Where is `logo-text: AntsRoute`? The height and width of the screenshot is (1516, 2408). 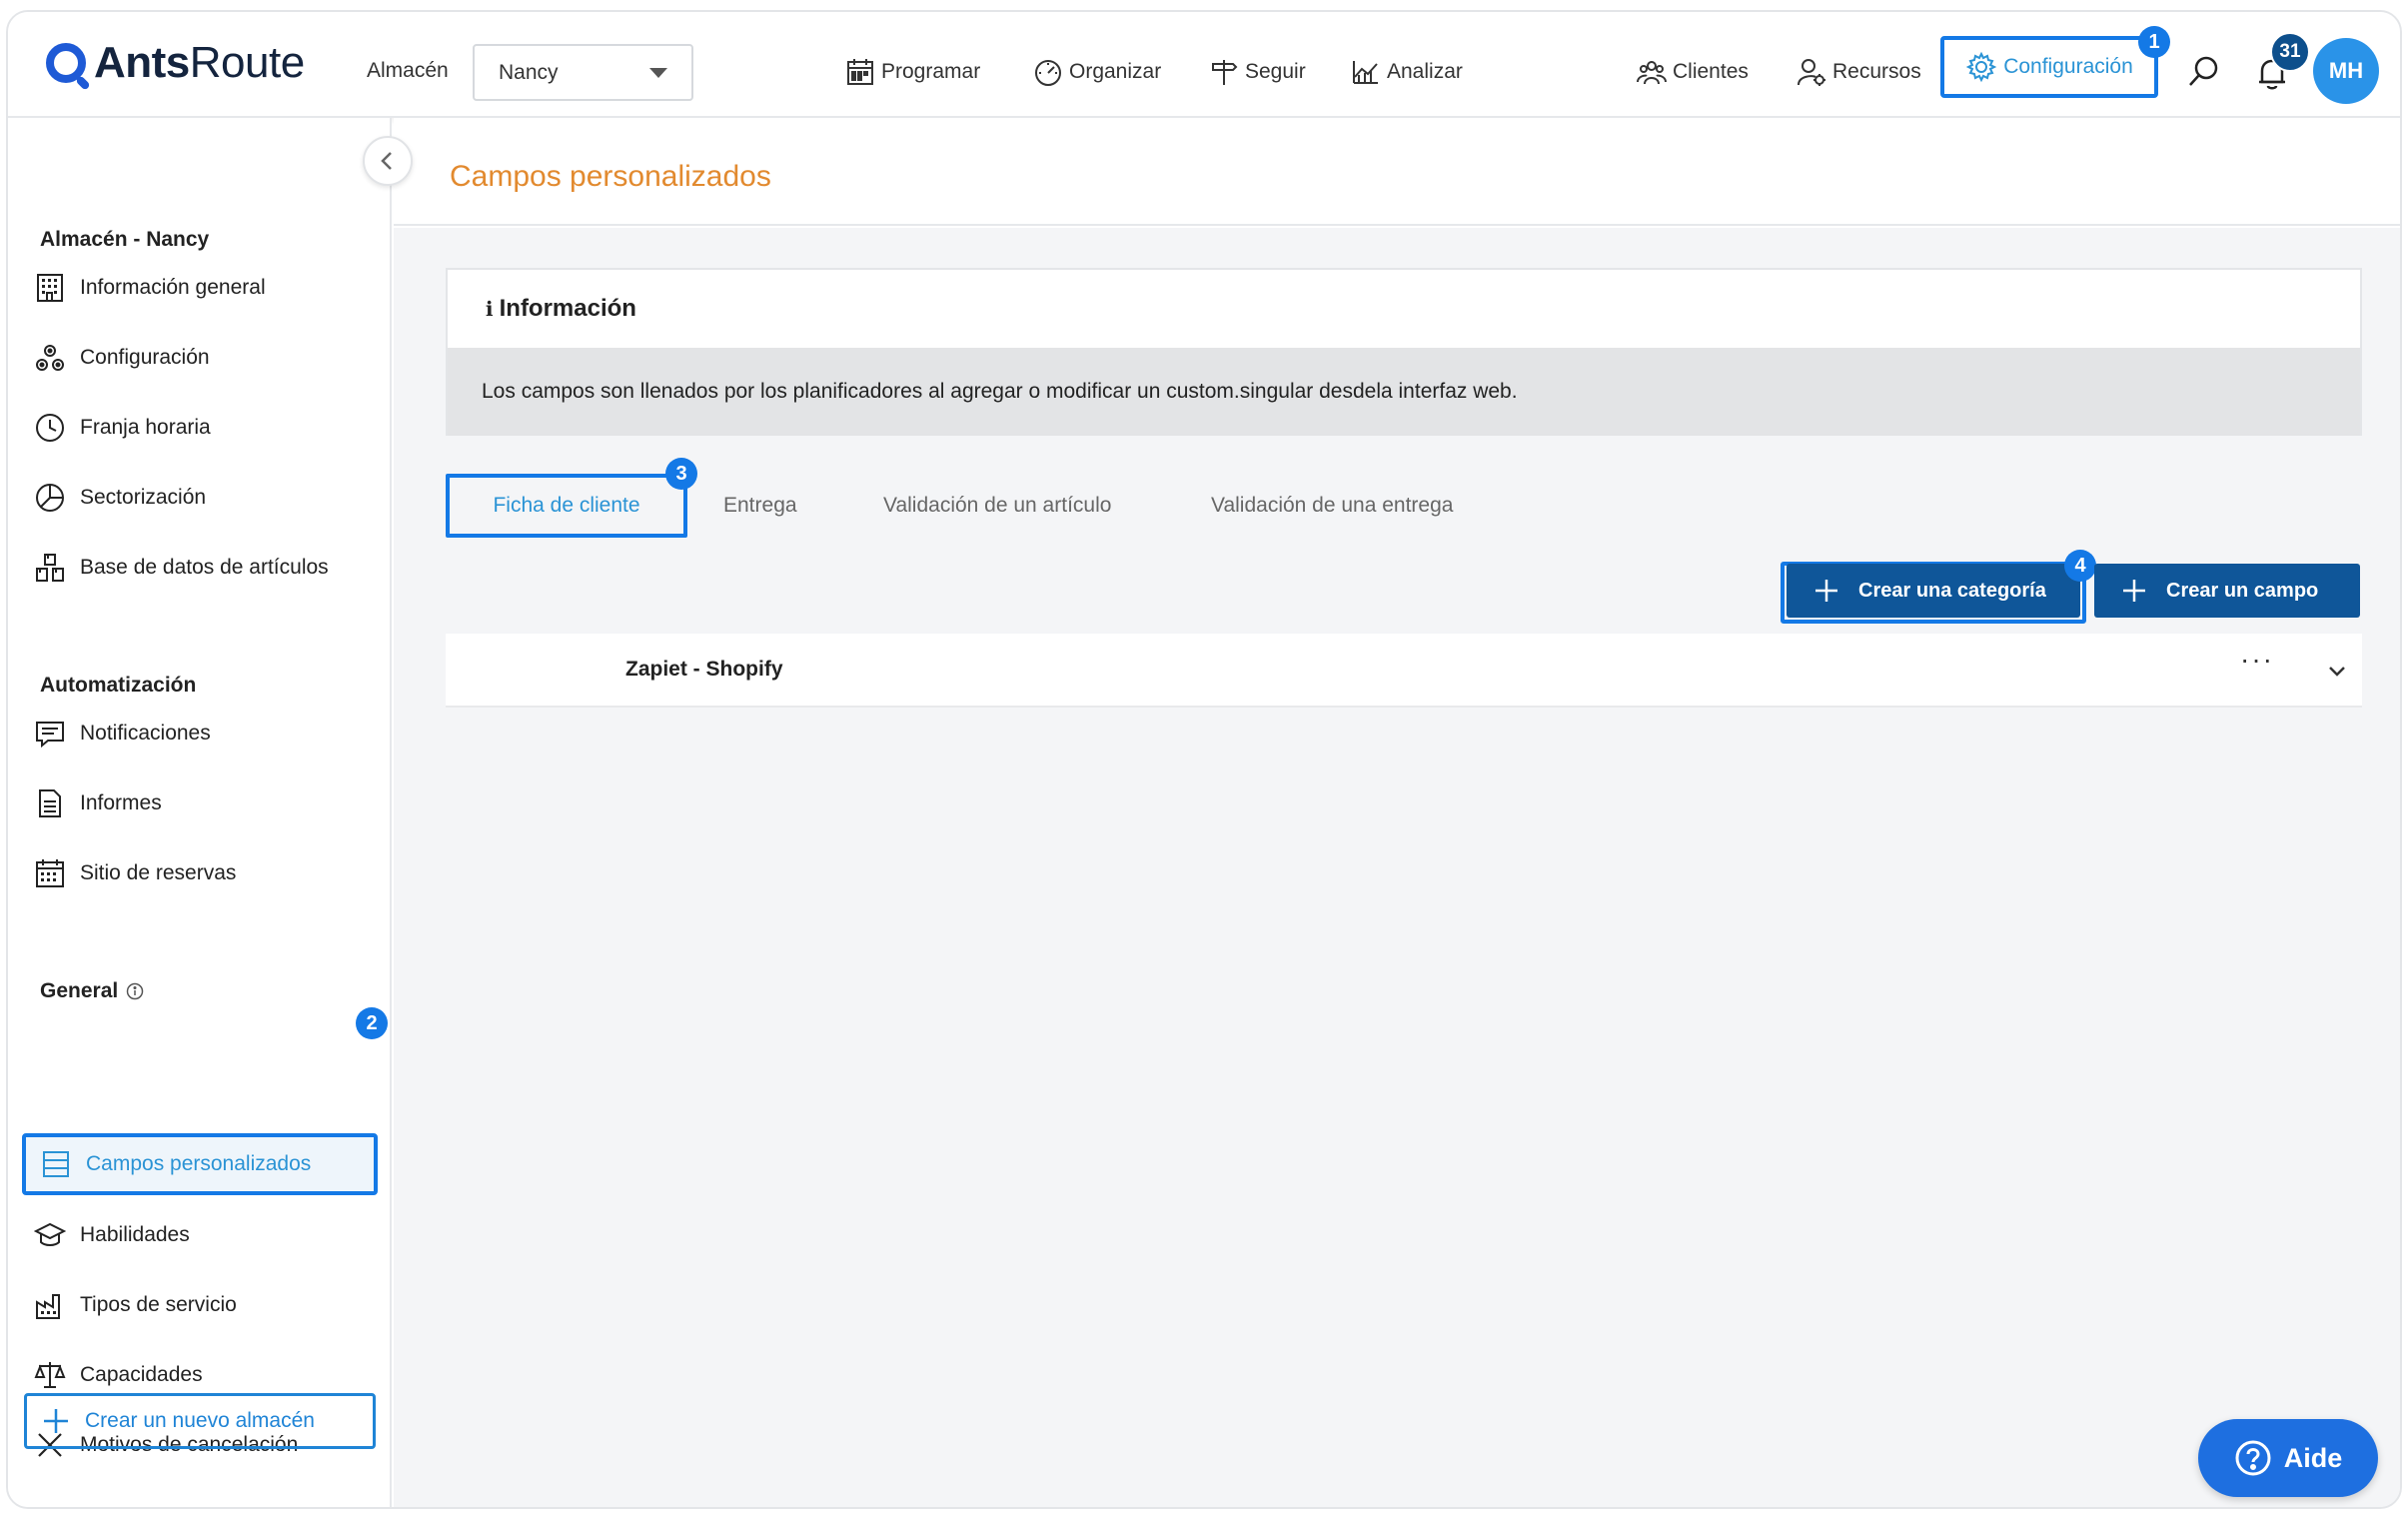
logo-text: AntsRoute is located at coordinates (200, 62).